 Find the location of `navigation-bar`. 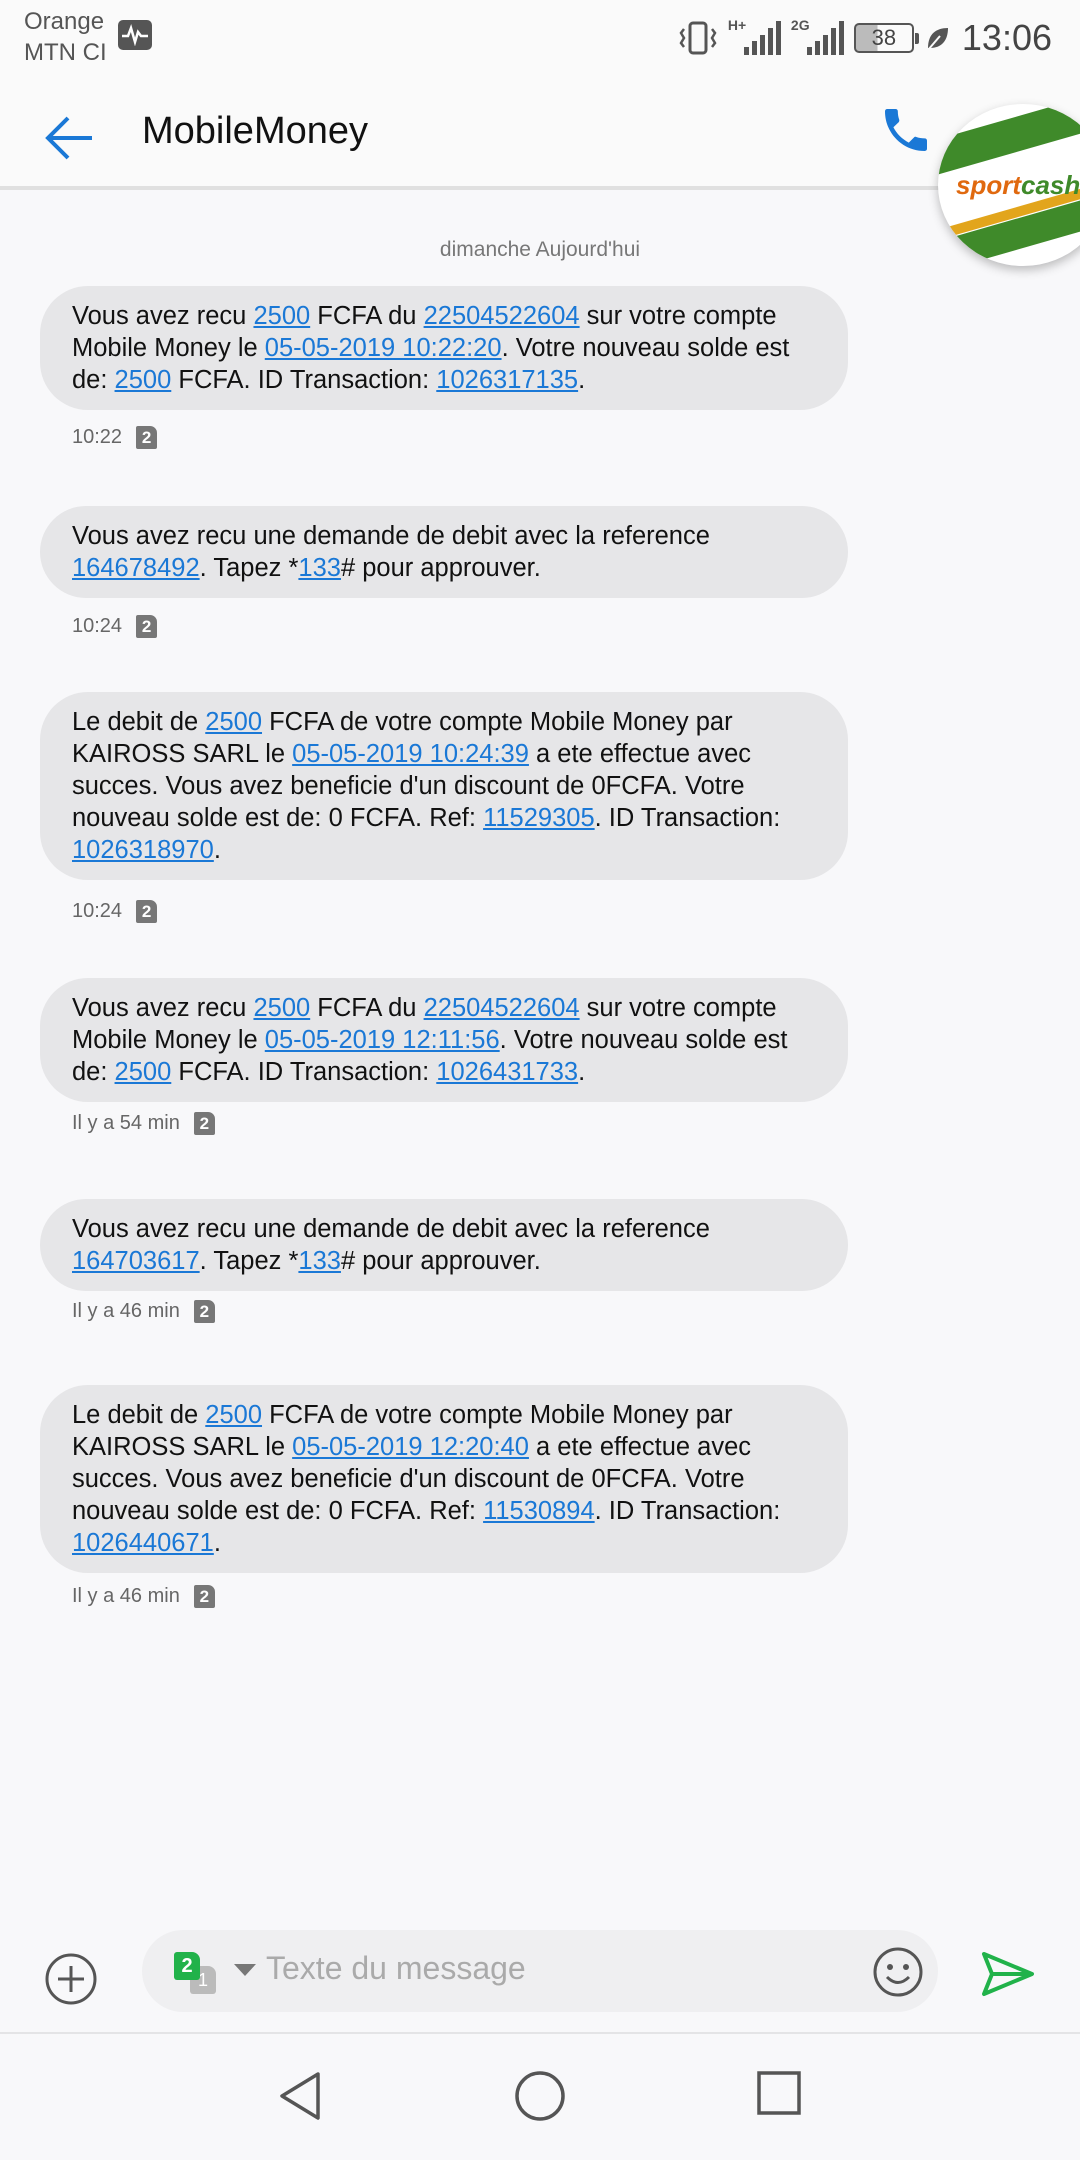

navigation-bar is located at coordinates (540, 2096).